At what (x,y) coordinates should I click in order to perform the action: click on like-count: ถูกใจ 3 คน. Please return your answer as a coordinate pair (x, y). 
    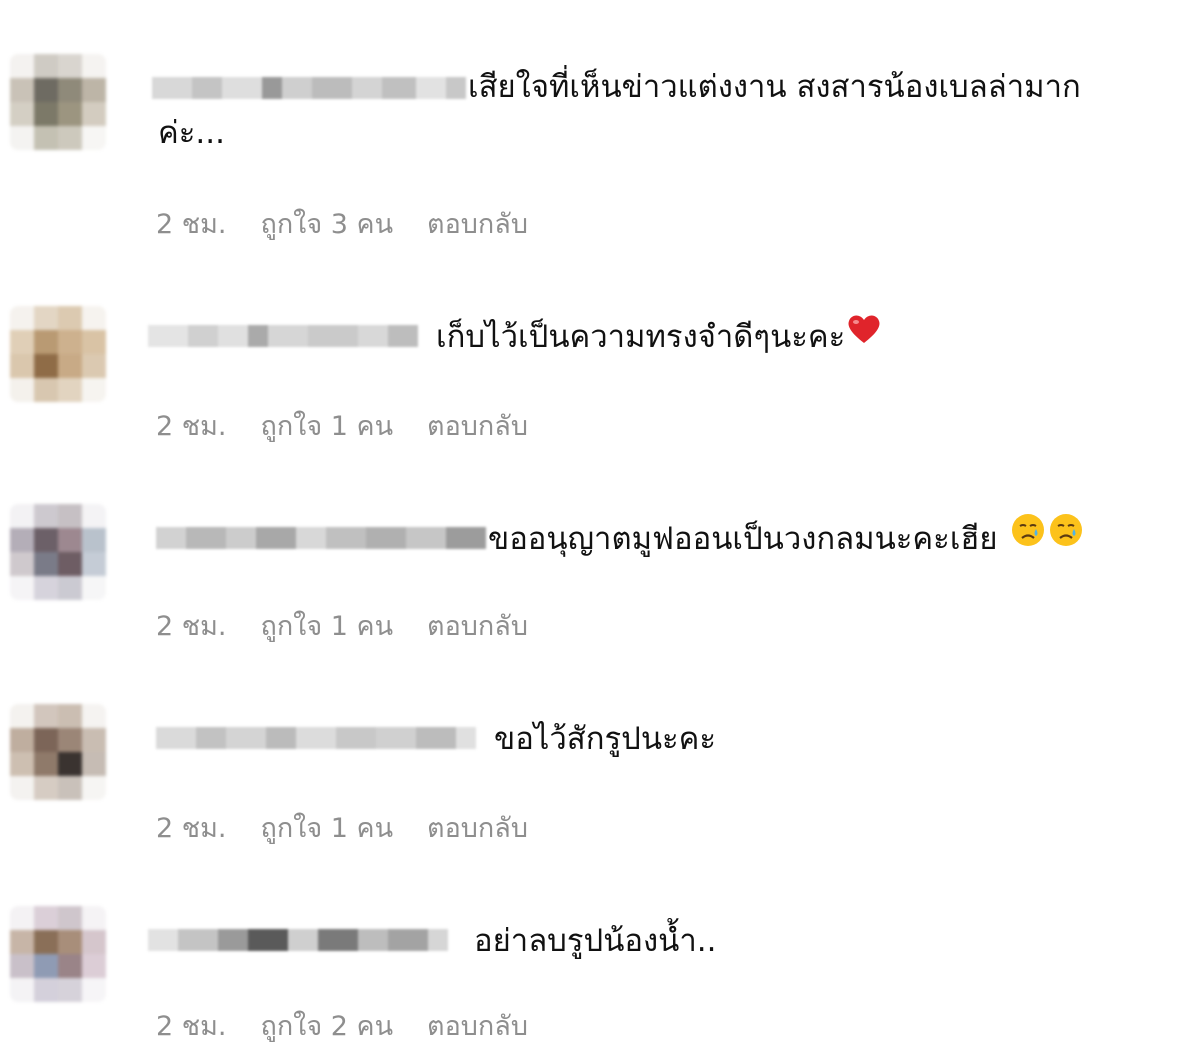
    Looking at the image, I should click on (326, 223).